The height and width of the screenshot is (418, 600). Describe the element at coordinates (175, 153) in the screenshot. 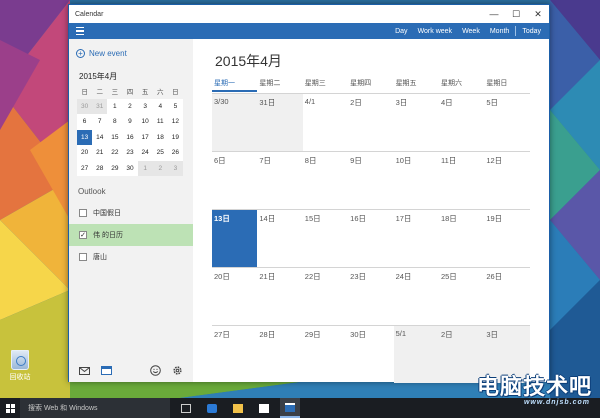

I see `mini-day: 26` at that location.